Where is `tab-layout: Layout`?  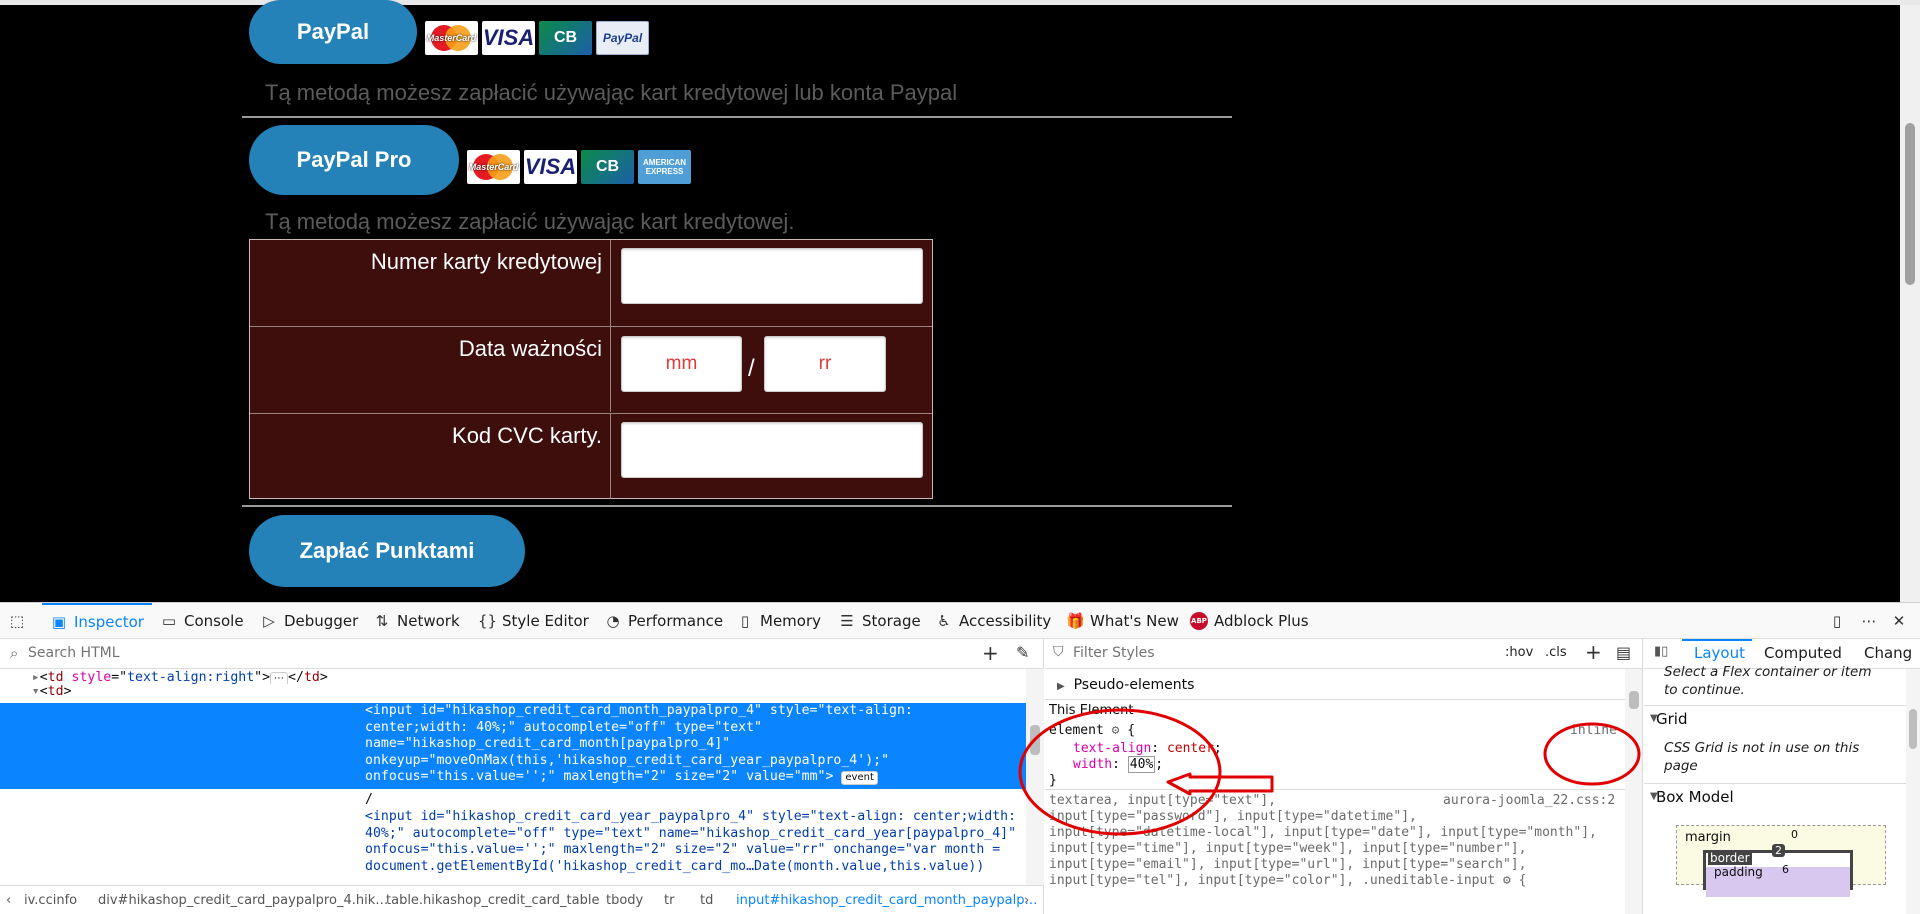 tab-layout: Layout is located at coordinates (1719, 653).